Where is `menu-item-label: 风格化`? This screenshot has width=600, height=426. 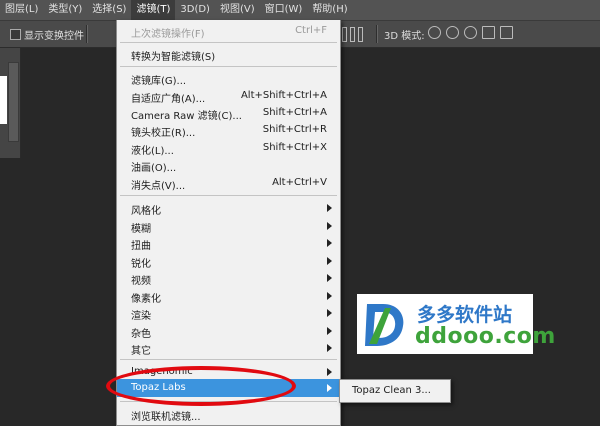
menu-item-label: 风格化 is located at coordinates (146, 211).